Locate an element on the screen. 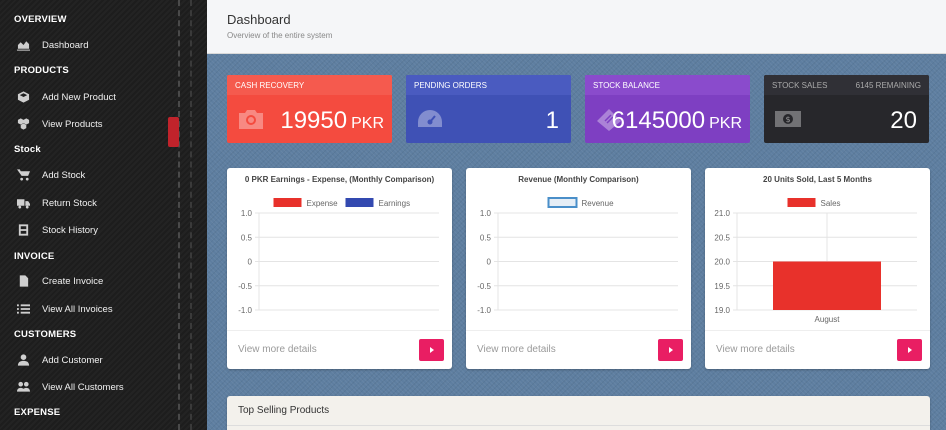 The height and width of the screenshot is (430, 946). stat-card-cash-recovery: CASH RECOVERY 19950 PKR is located at coordinates (309, 109).